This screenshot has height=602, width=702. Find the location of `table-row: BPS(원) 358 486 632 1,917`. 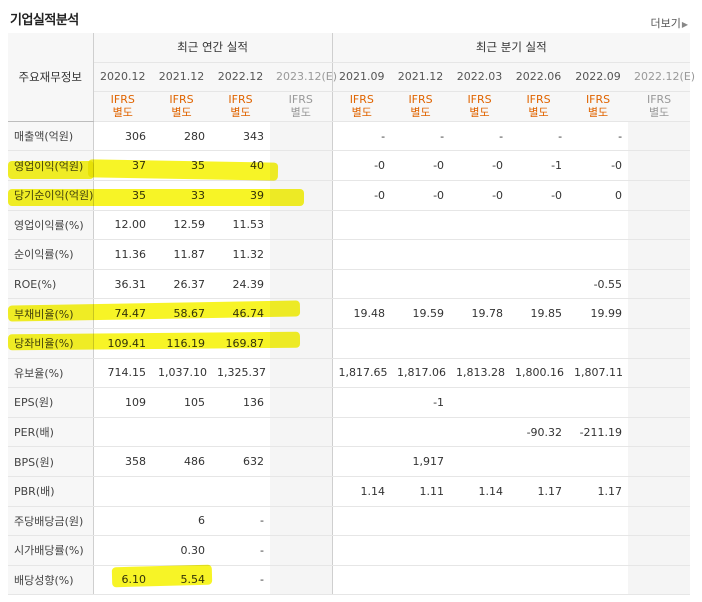

table-row: BPS(원) 358 486 632 1,917 is located at coordinates (349, 461).